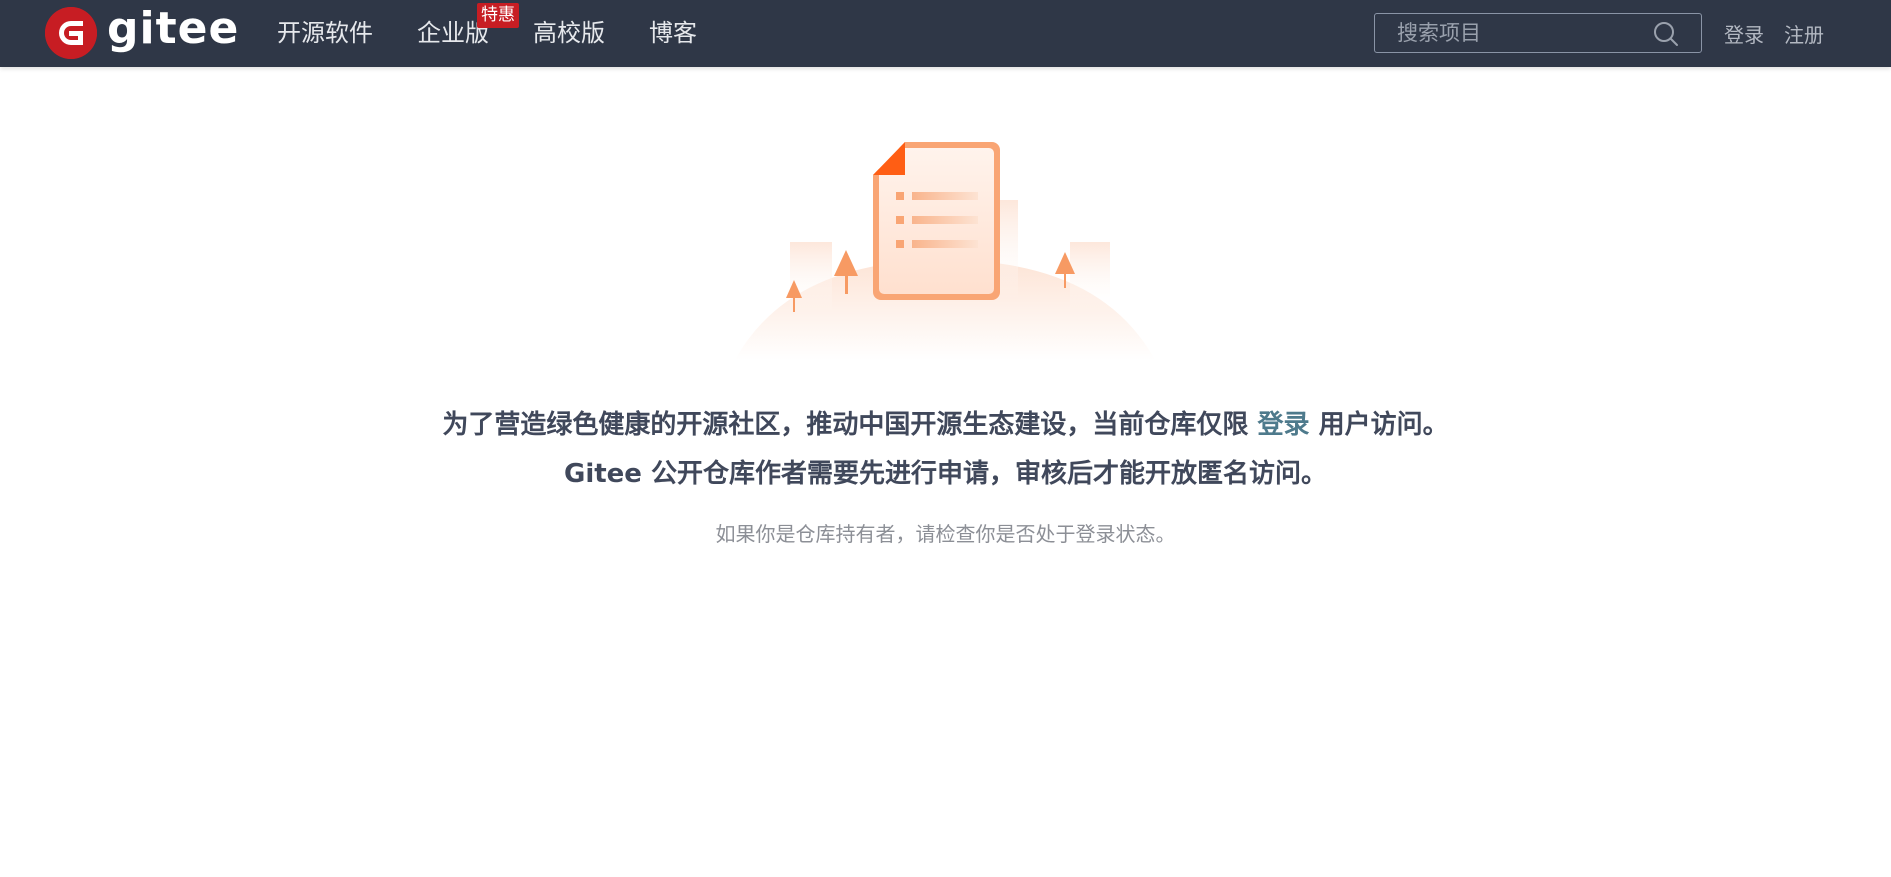  I want to click on register-link: 注册, so click(1804, 33).